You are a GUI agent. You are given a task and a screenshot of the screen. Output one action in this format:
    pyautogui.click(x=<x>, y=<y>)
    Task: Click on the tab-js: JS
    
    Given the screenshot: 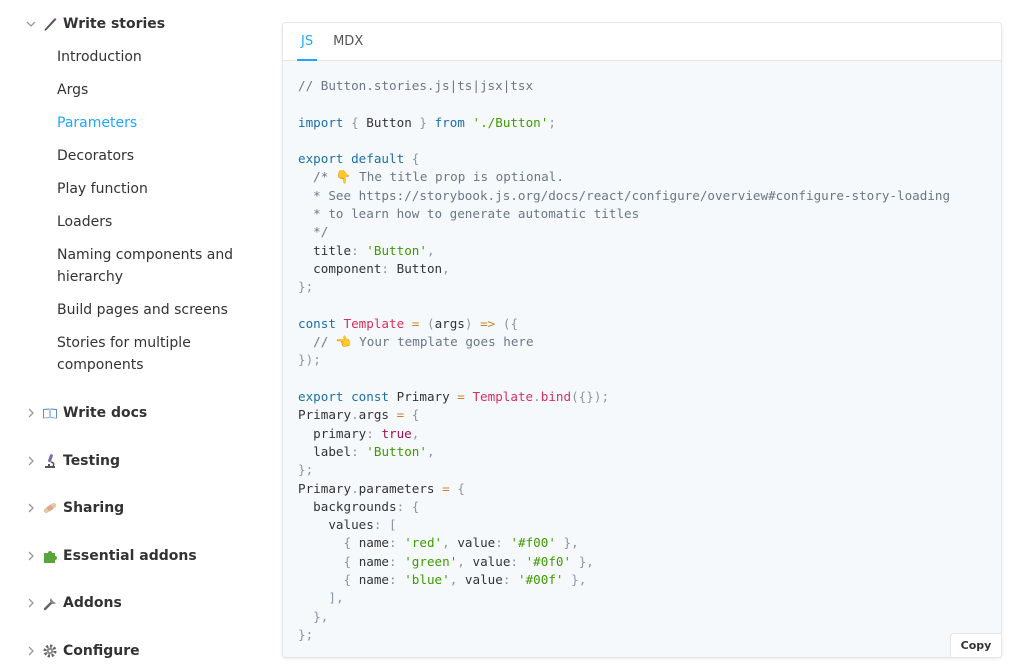 What is the action you would take?
    pyautogui.click(x=307, y=42)
    